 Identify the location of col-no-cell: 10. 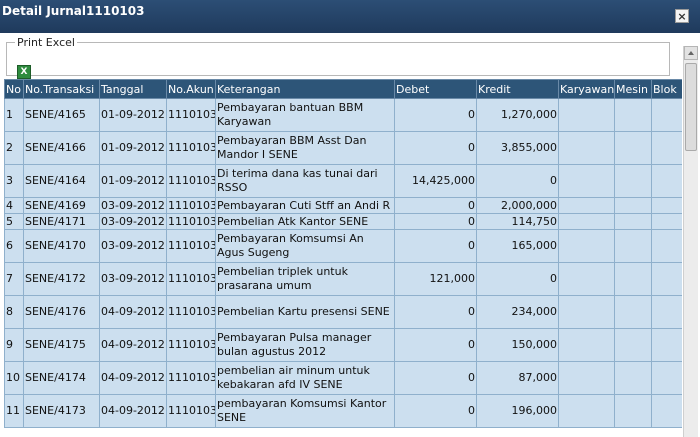
(14, 378).